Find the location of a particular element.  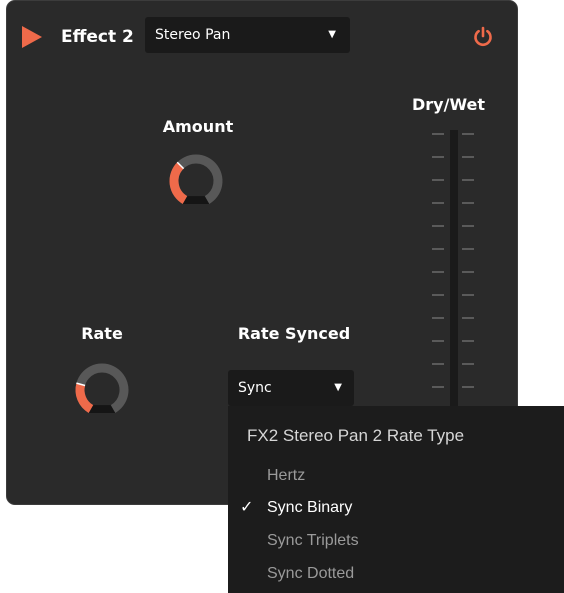

rate-label: Rate is located at coordinates (102, 333).